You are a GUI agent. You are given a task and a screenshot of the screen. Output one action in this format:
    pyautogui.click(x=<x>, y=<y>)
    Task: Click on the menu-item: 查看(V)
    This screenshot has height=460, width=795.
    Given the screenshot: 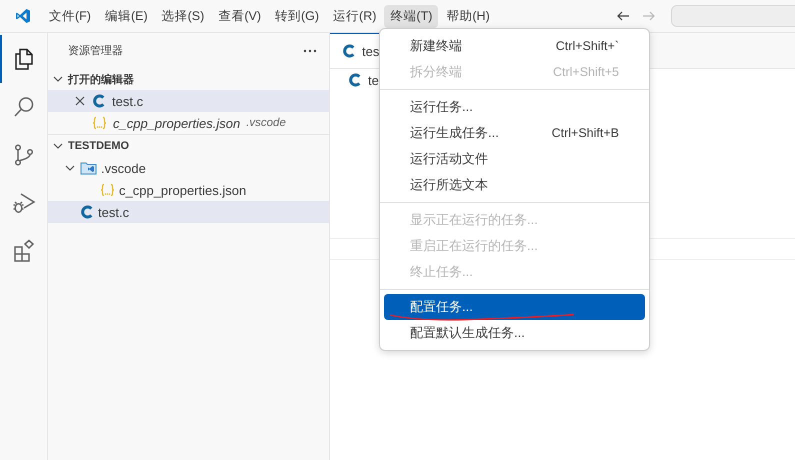 What is the action you would take?
    pyautogui.click(x=239, y=16)
    